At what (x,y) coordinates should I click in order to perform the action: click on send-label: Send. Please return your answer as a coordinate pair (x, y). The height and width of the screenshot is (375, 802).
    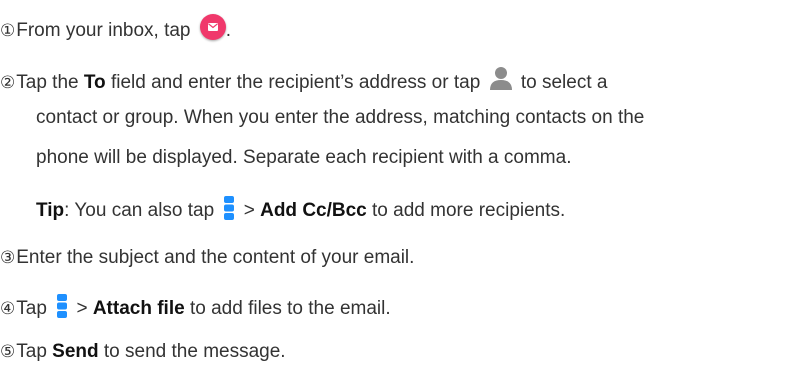
    Looking at the image, I should click on (75, 351).